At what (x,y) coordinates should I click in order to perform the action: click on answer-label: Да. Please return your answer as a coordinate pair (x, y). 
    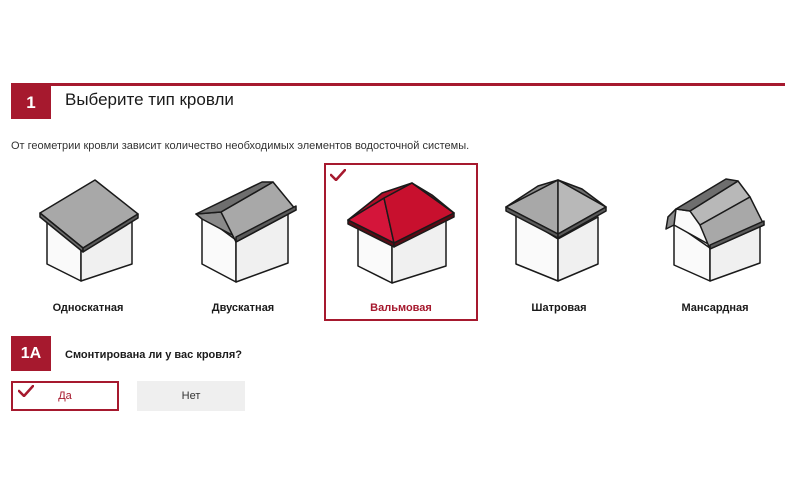
    Looking at the image, I should click on (65, 396).